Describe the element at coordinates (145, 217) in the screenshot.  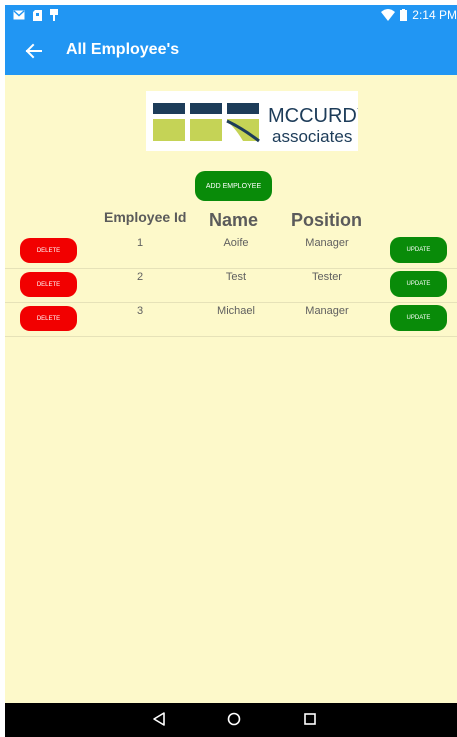
I see `column-header-id: Employee Id` at that location.